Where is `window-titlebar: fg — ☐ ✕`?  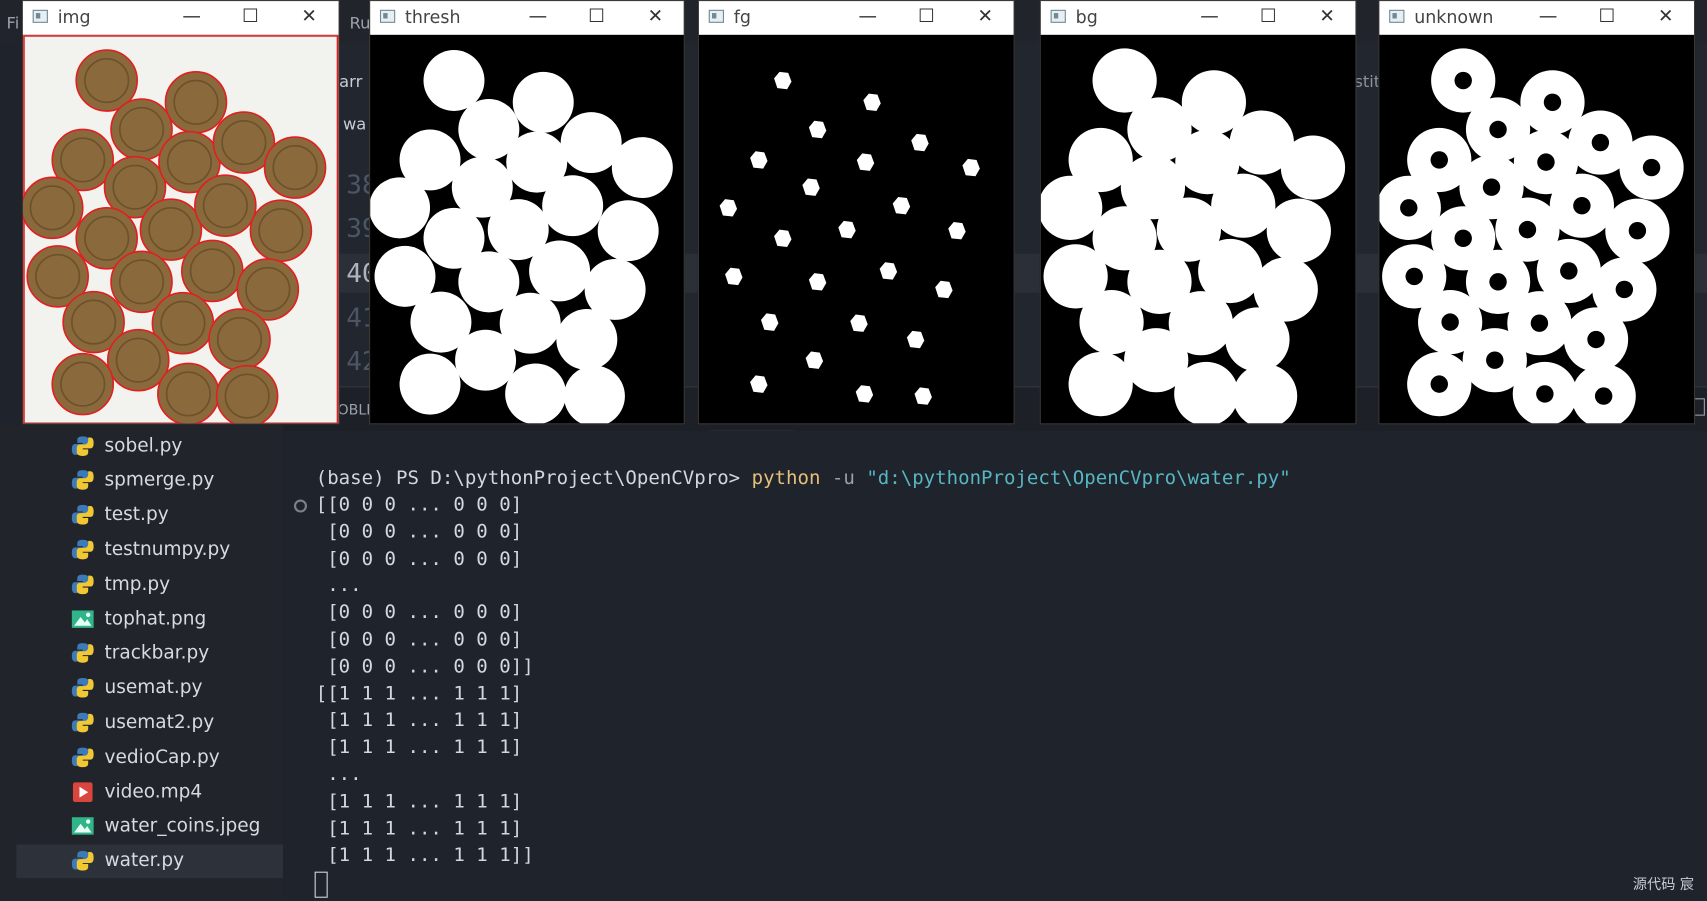 window-titlebar: fg — ☐ ✕ is located at coordinates (856, 18).